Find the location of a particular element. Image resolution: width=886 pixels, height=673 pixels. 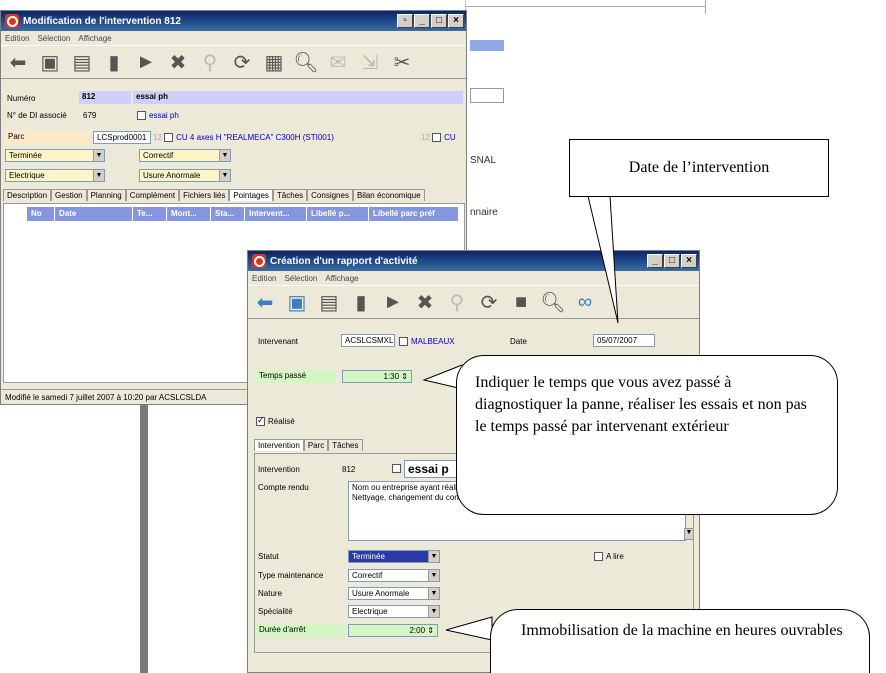

col-libelle-parc: Libellé parc préf is located at coordinates (414, 214).